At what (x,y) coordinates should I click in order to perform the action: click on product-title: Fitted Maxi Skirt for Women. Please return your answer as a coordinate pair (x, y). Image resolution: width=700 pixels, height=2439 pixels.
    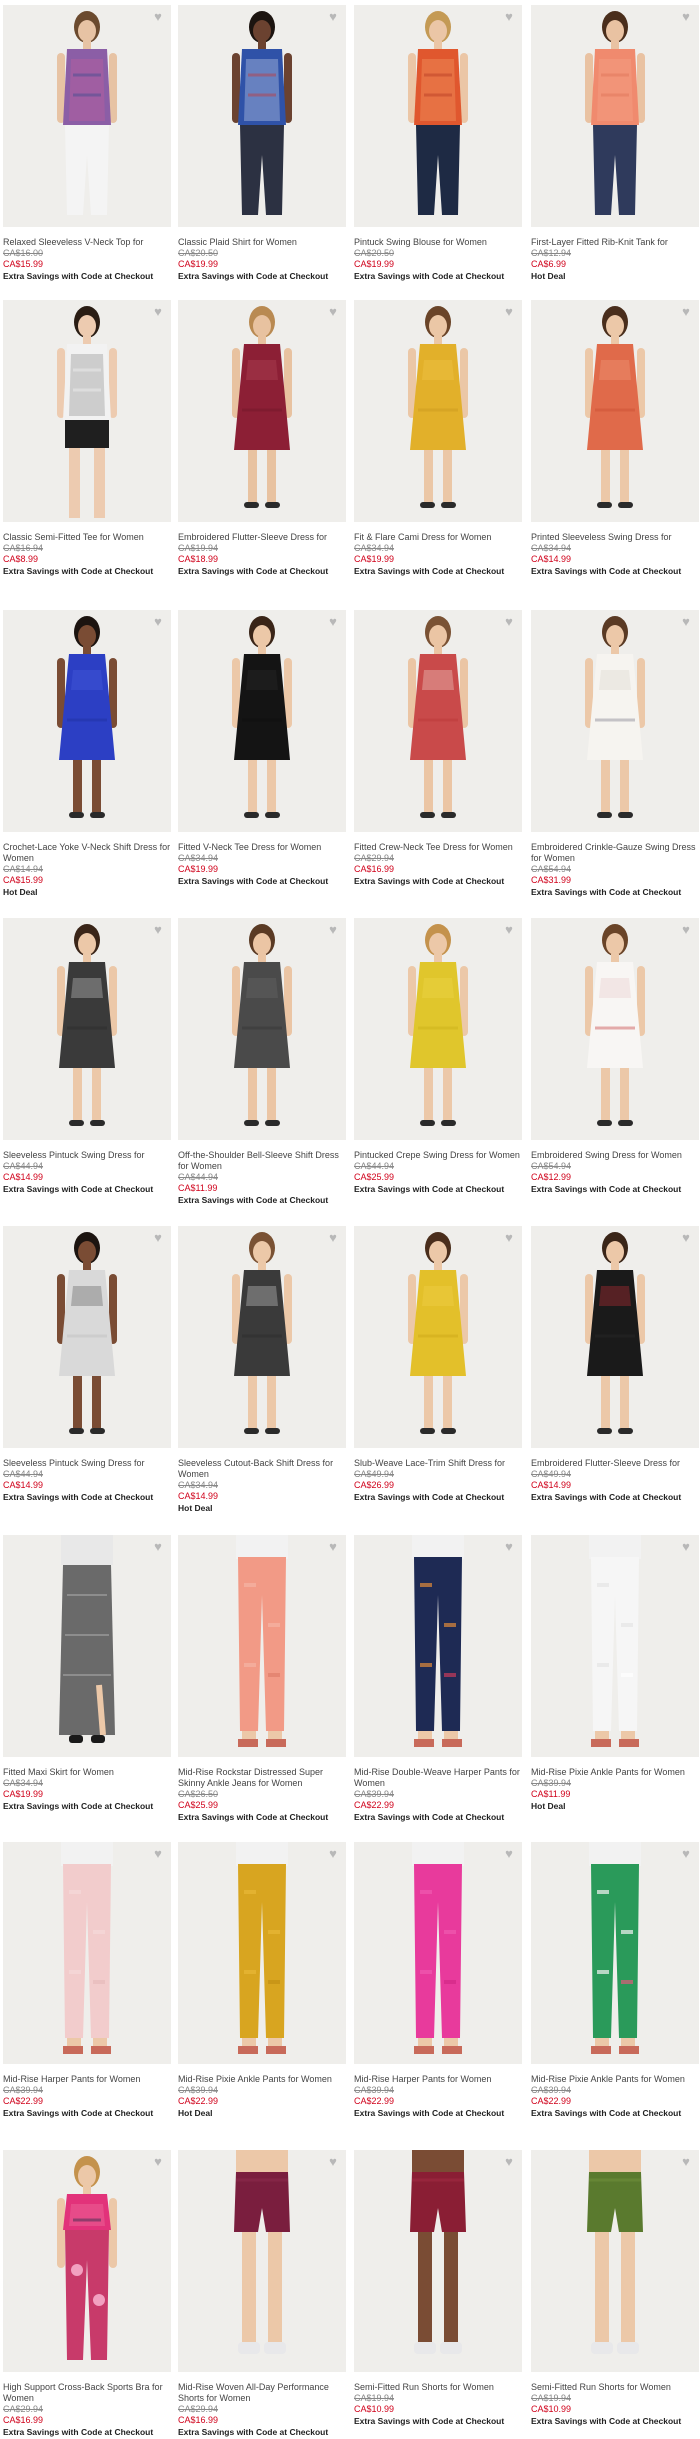
    Looking at the image, I should click on (87, 1772).